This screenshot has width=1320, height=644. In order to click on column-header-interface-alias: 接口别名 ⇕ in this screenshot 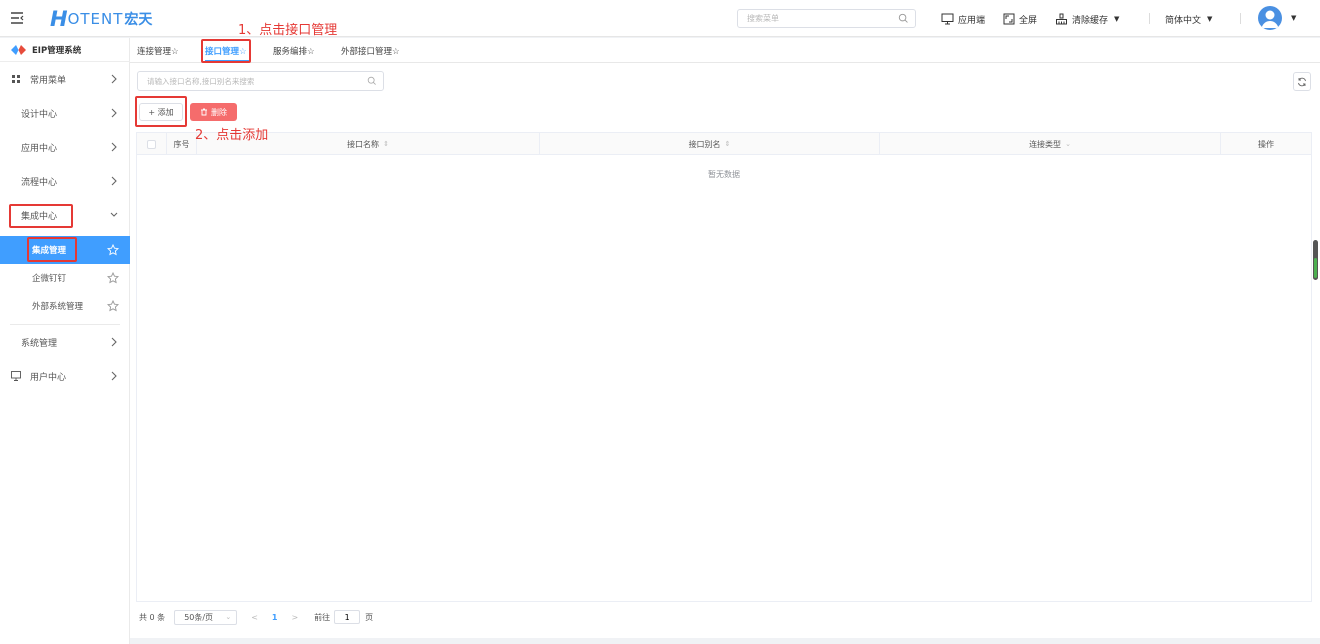, I will do `click(710, 144)`.